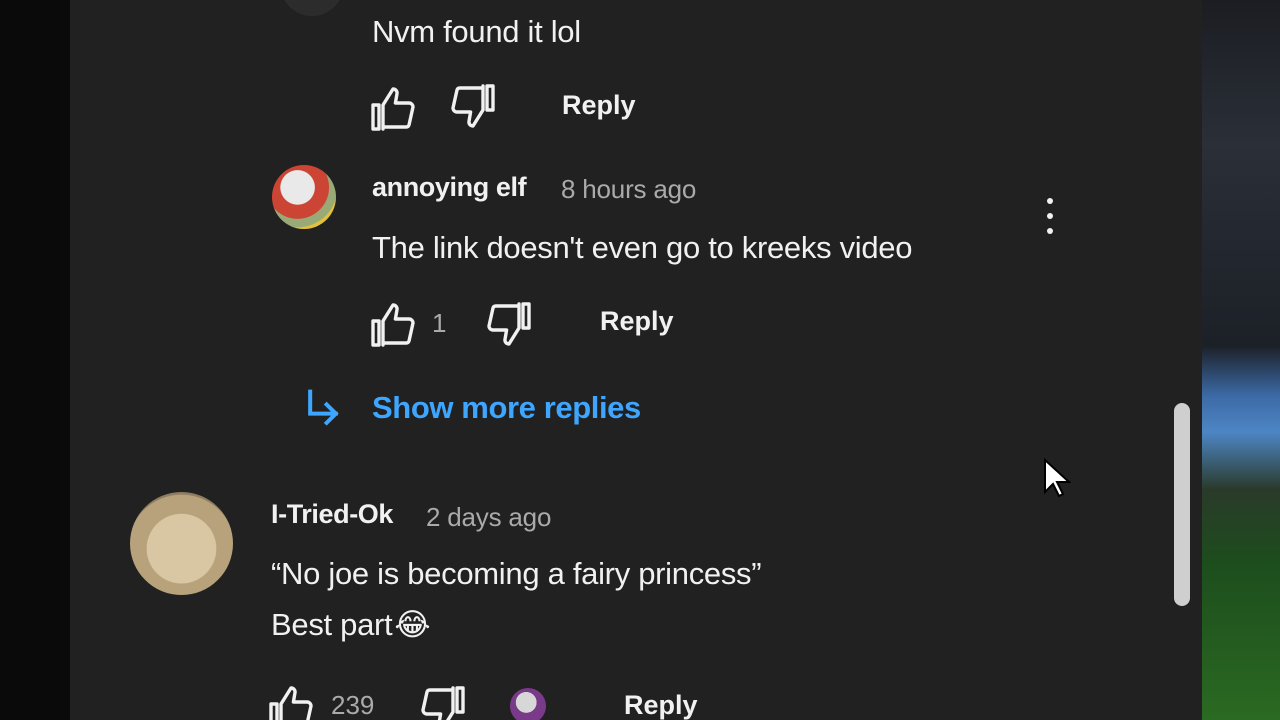 The width and height of the screenshot is (1280, 720). I want to click on like-count: 1, so click(439, 323).